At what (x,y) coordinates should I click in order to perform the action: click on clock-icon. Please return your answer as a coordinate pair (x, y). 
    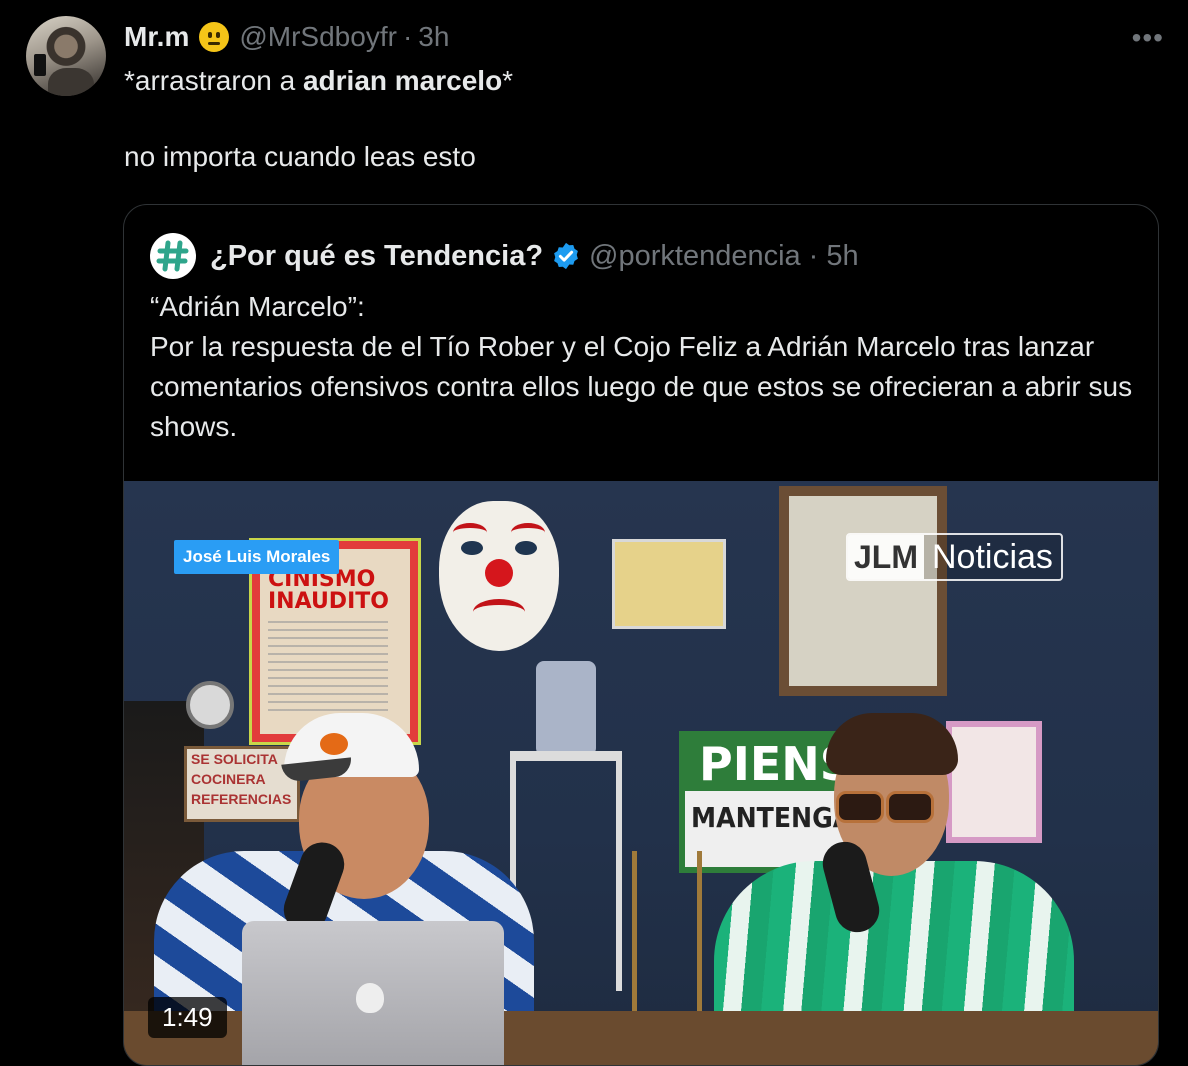
    Looking at the image, I should click on (210, 705).